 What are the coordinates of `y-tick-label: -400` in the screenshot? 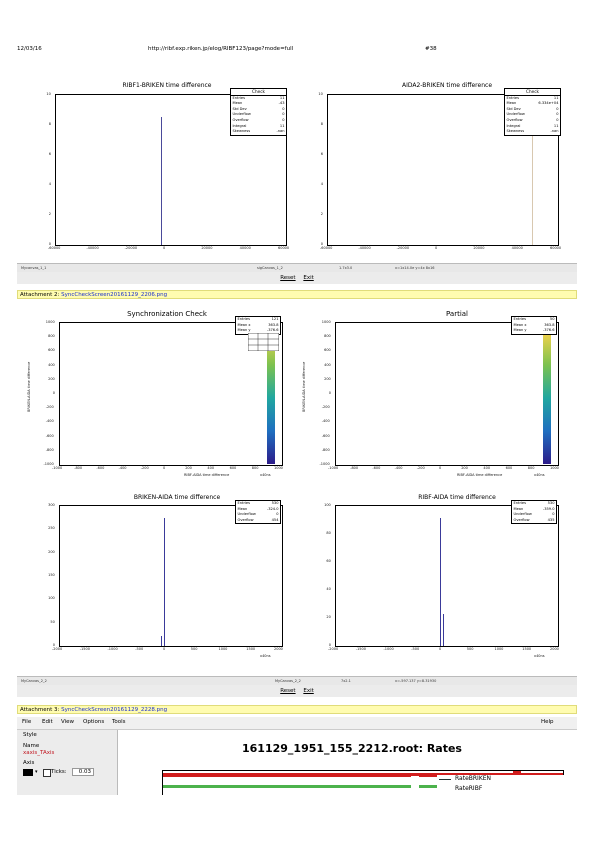 It's located at (49, 421).